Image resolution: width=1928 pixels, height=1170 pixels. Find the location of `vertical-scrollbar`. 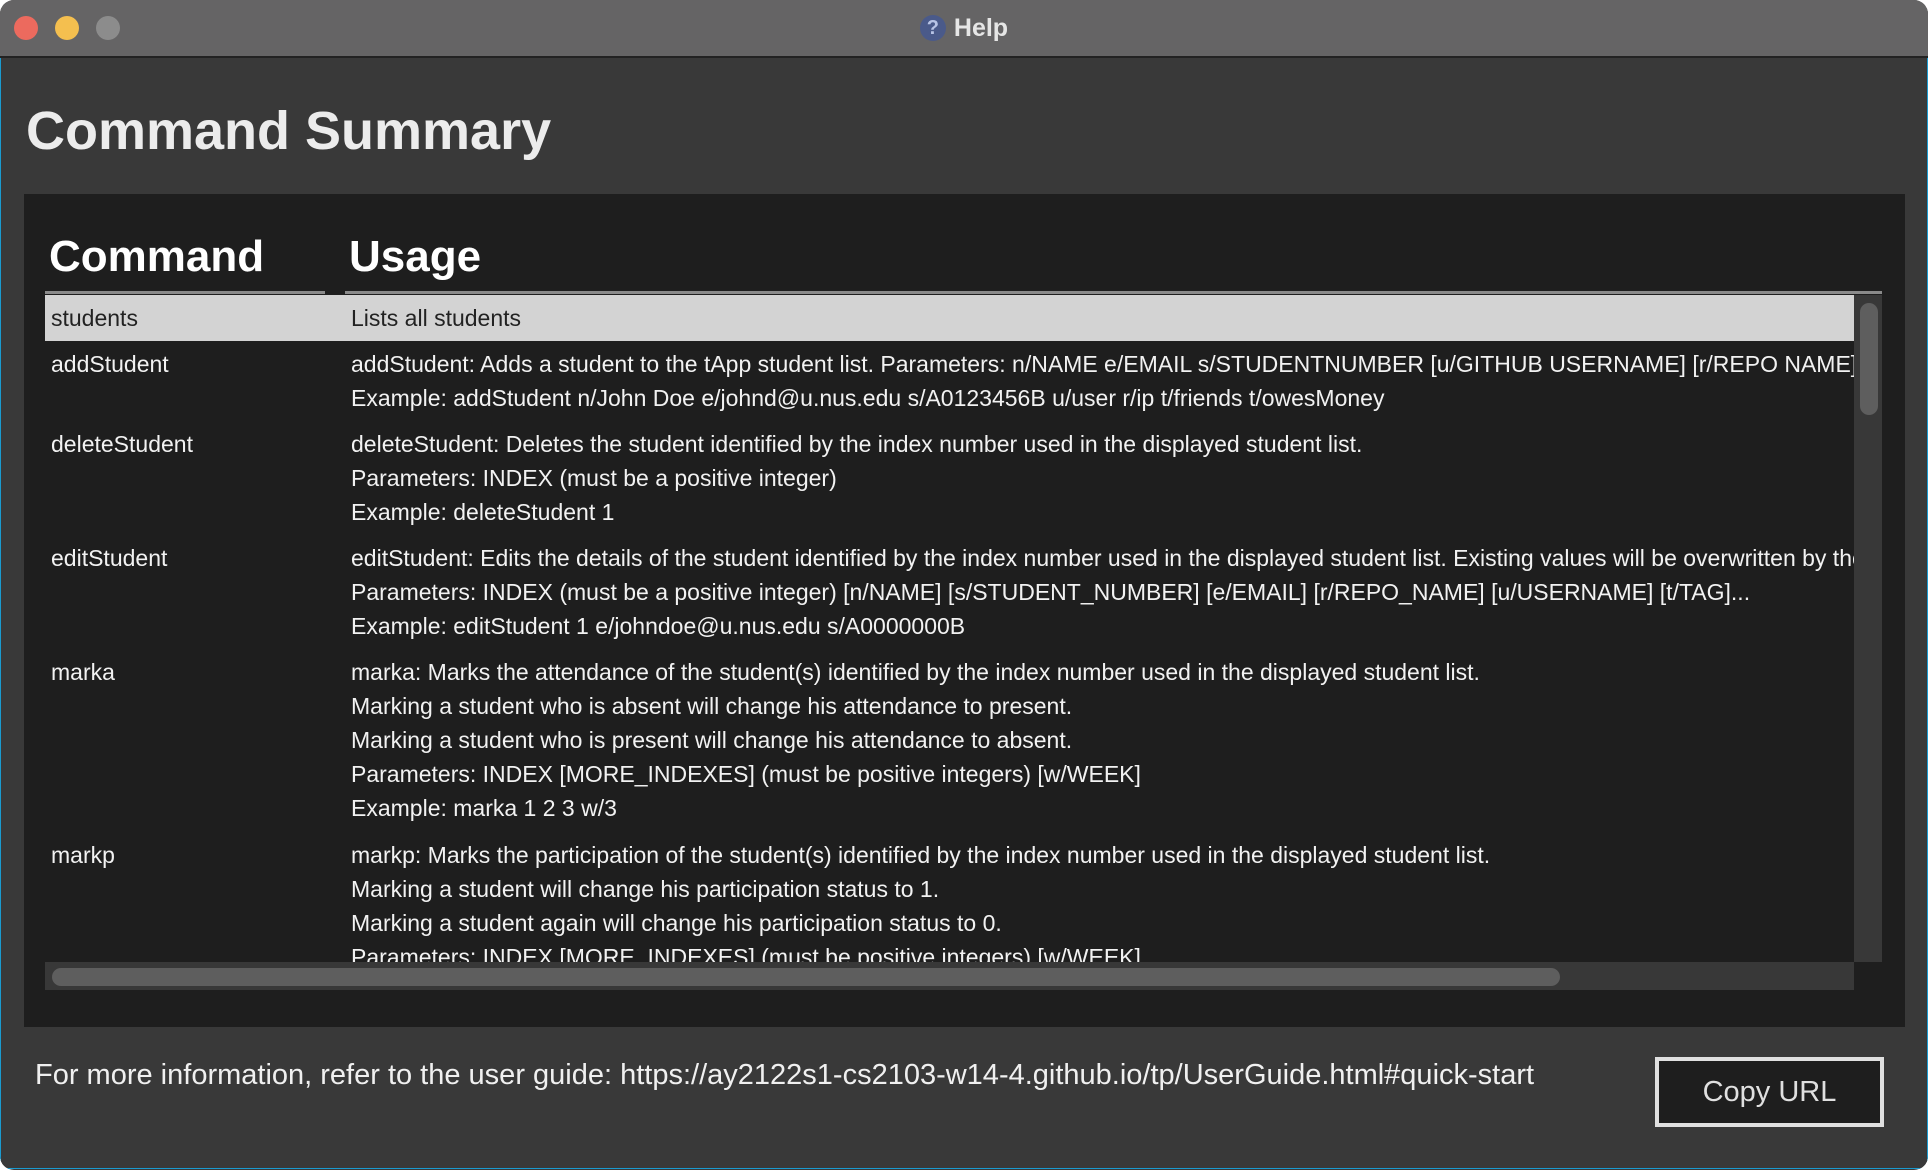

vertical-scrollbar is located at coordinates (1868, 628).